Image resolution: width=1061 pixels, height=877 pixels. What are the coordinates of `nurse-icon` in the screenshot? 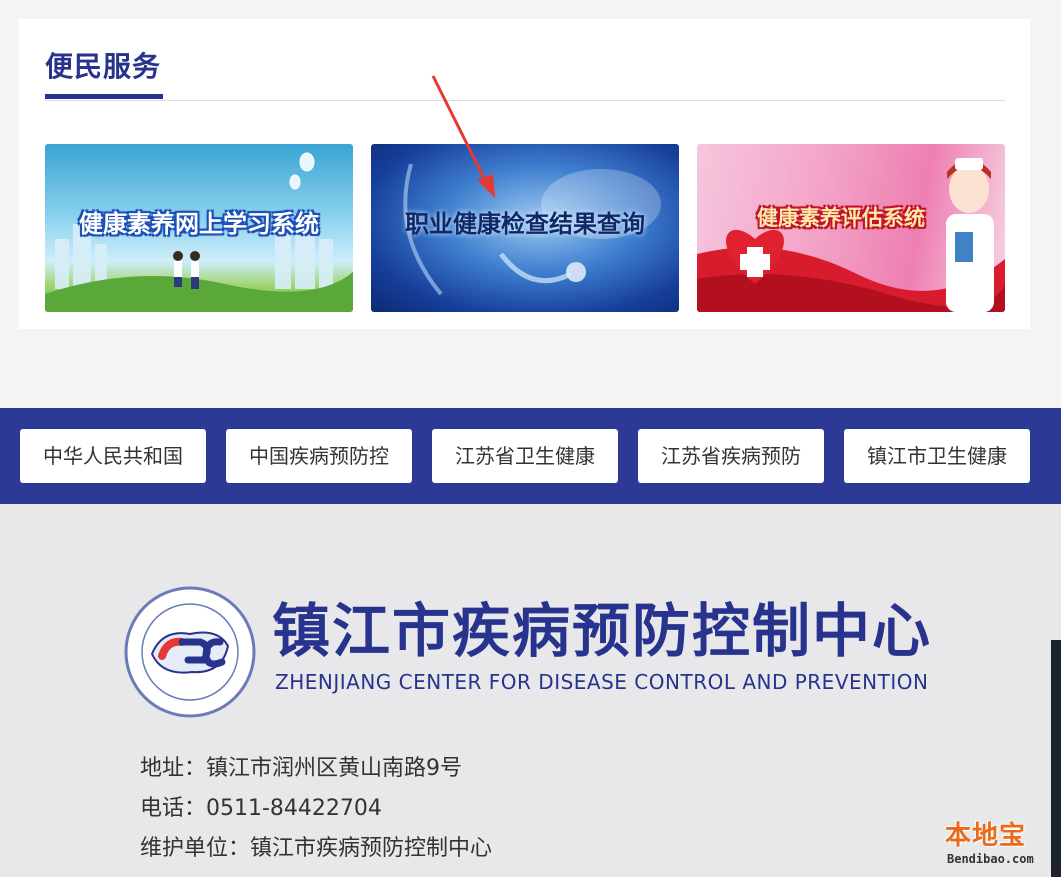 It's located at (970, 235).